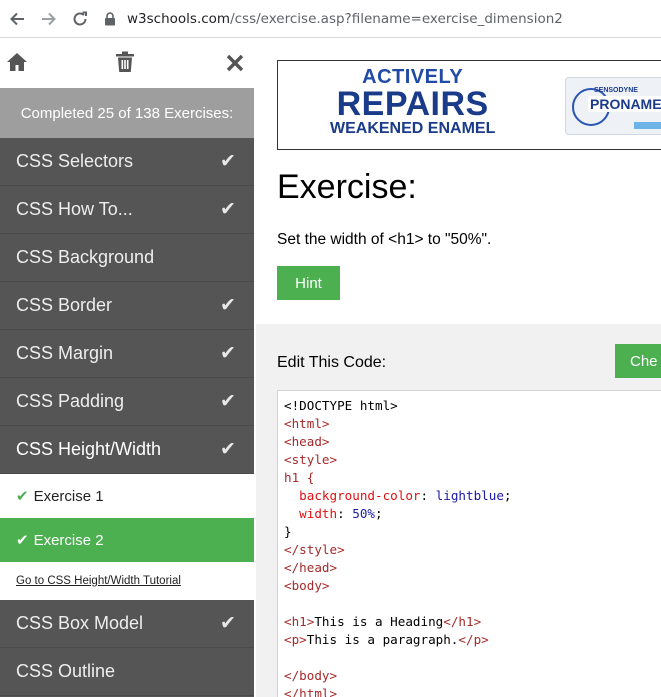 The image size is (661, 697). Describe the element at coordinates (311, 691) in the screenshot. I see `code-line: </html>` at that location.